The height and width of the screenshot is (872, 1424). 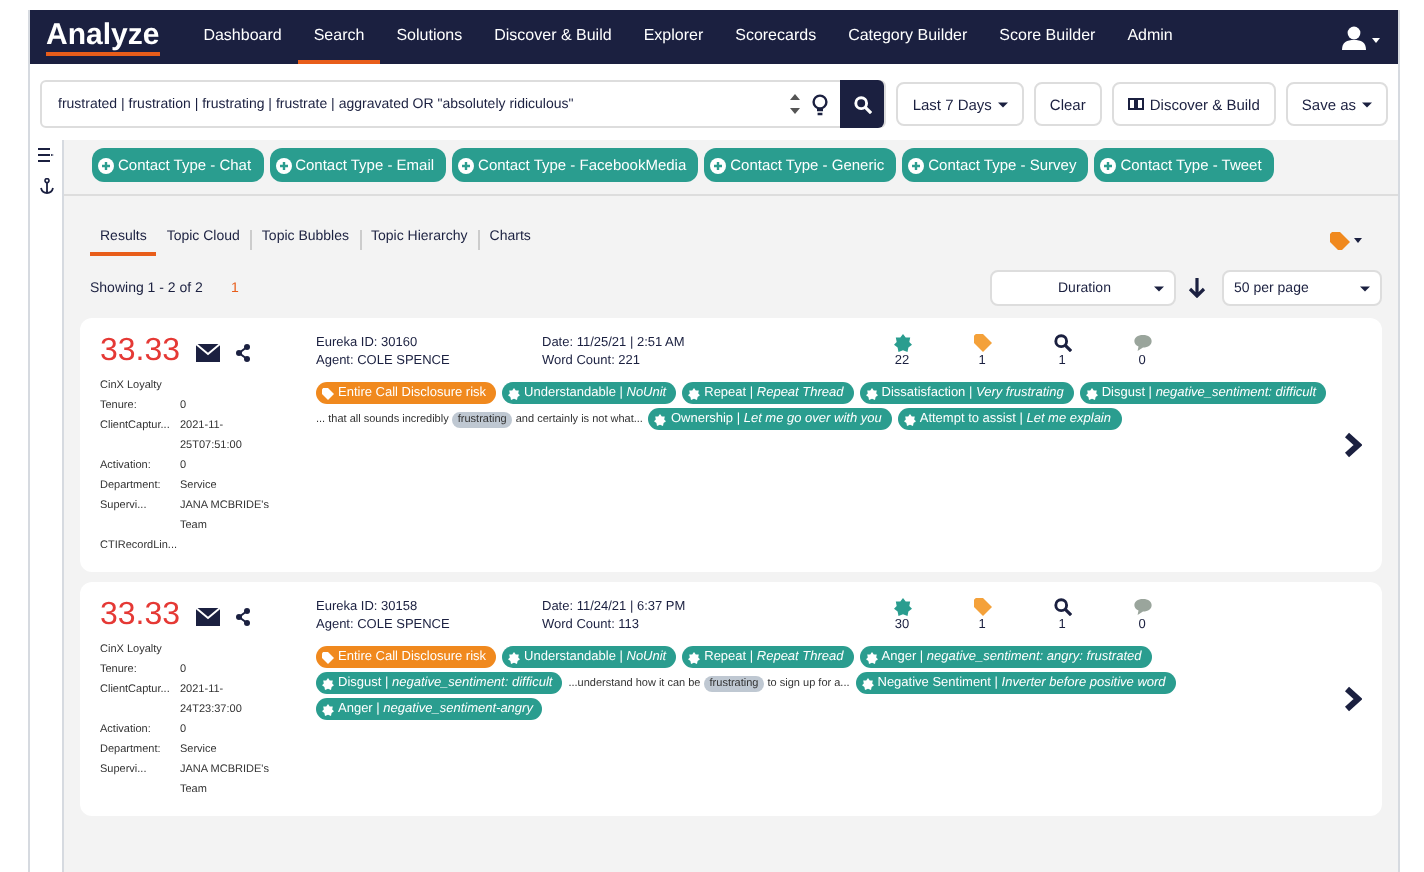 I want to click on sort-direction-icon, so click(x=1197, y=288).